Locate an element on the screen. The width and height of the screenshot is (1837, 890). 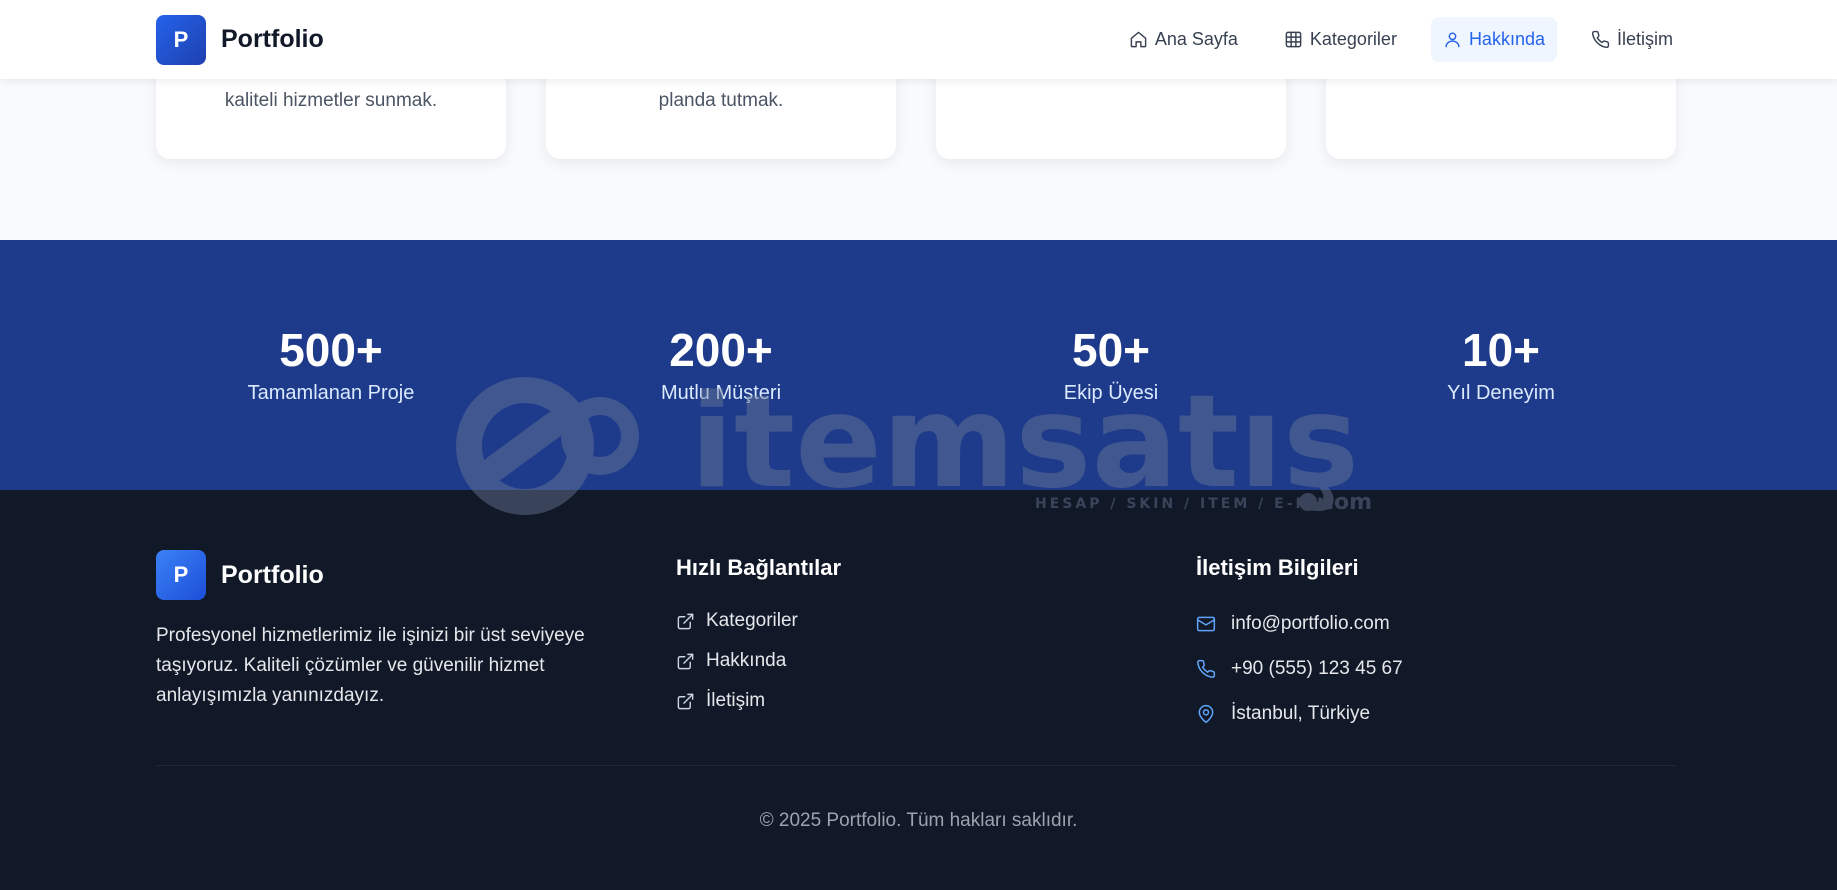
stat-number: 10+ is located at coordinates (1501, 350).